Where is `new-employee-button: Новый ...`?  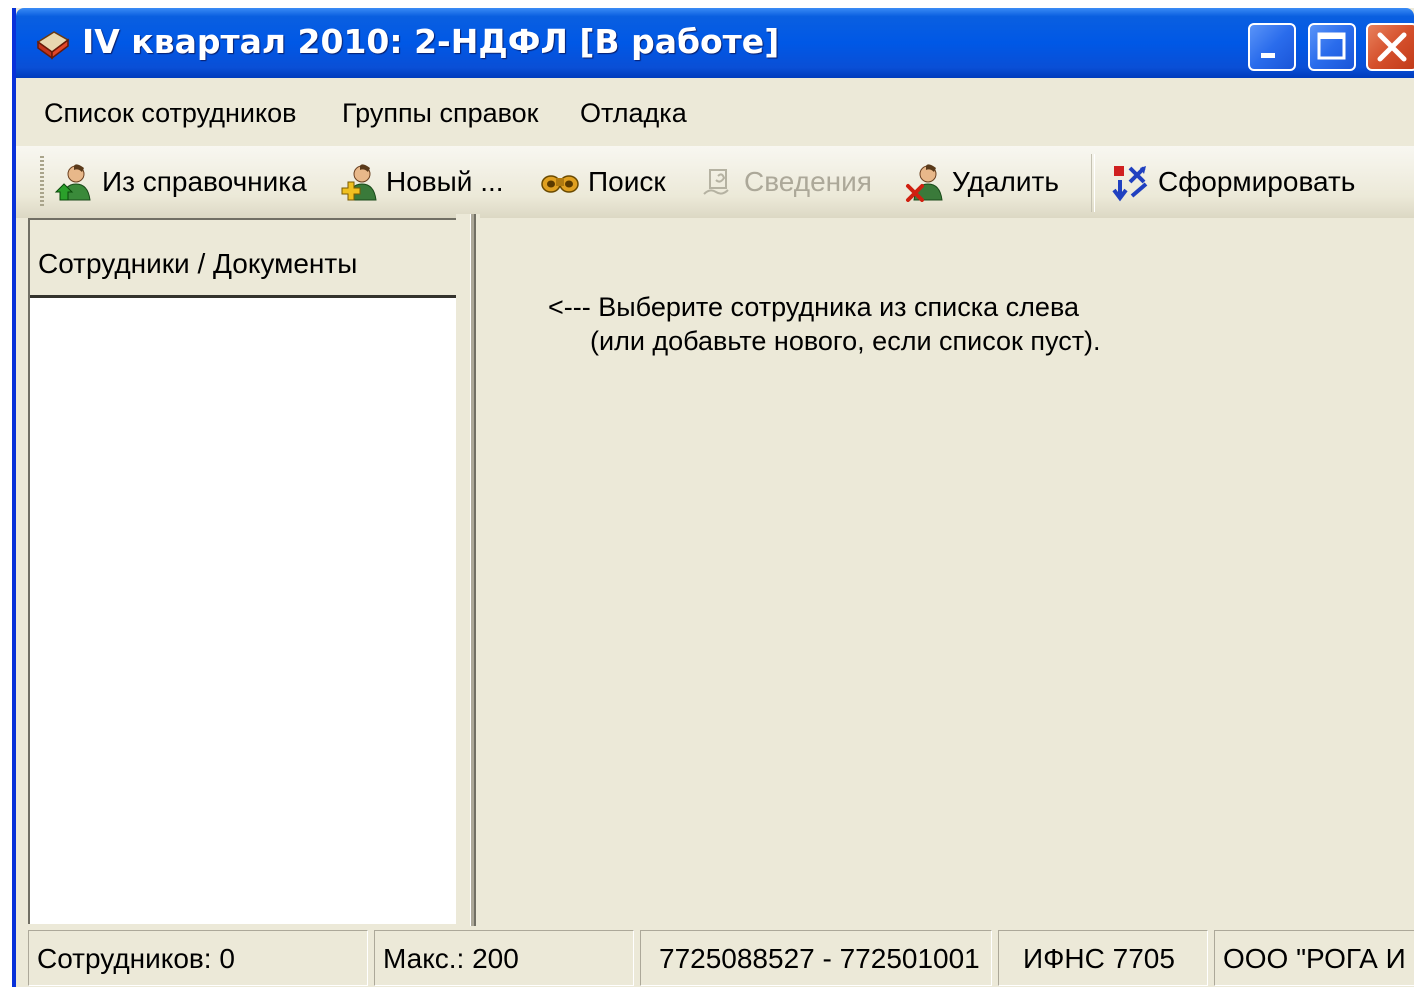 new-employee-button: Новый ... is located at coordinates (421, 182).